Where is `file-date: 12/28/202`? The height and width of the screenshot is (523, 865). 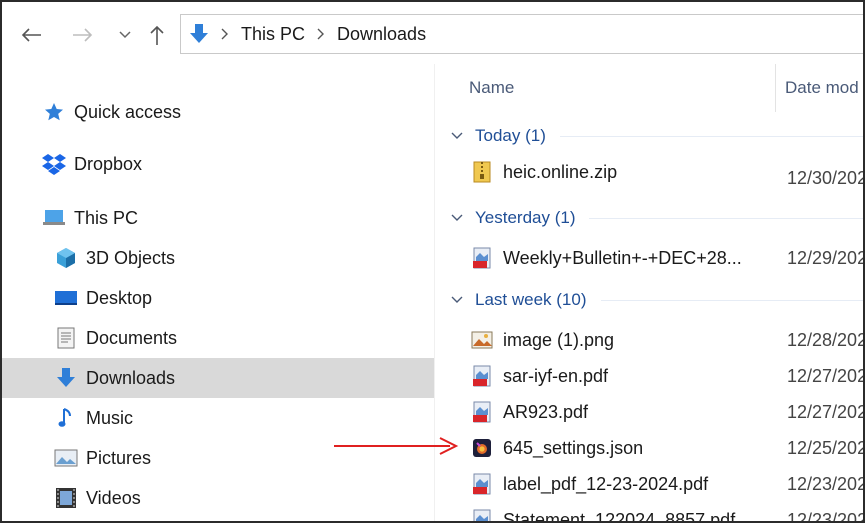 file-date: 12/28/202 is located at coordinates (826, 339).